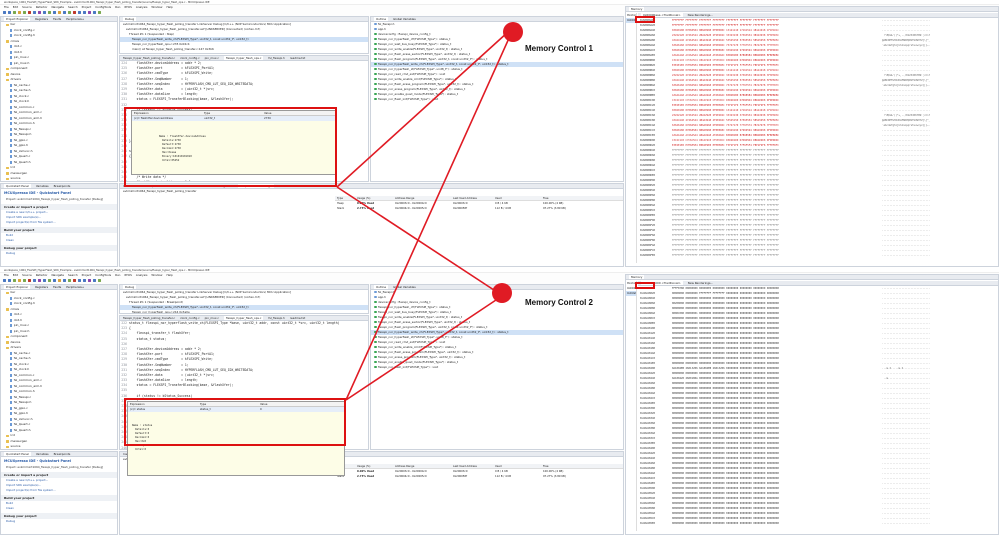  What do you see at coordinates (559, 302) in the screenshot?
I see `callout-label-2: Memory Control 2` at bounding box center [559, 302].